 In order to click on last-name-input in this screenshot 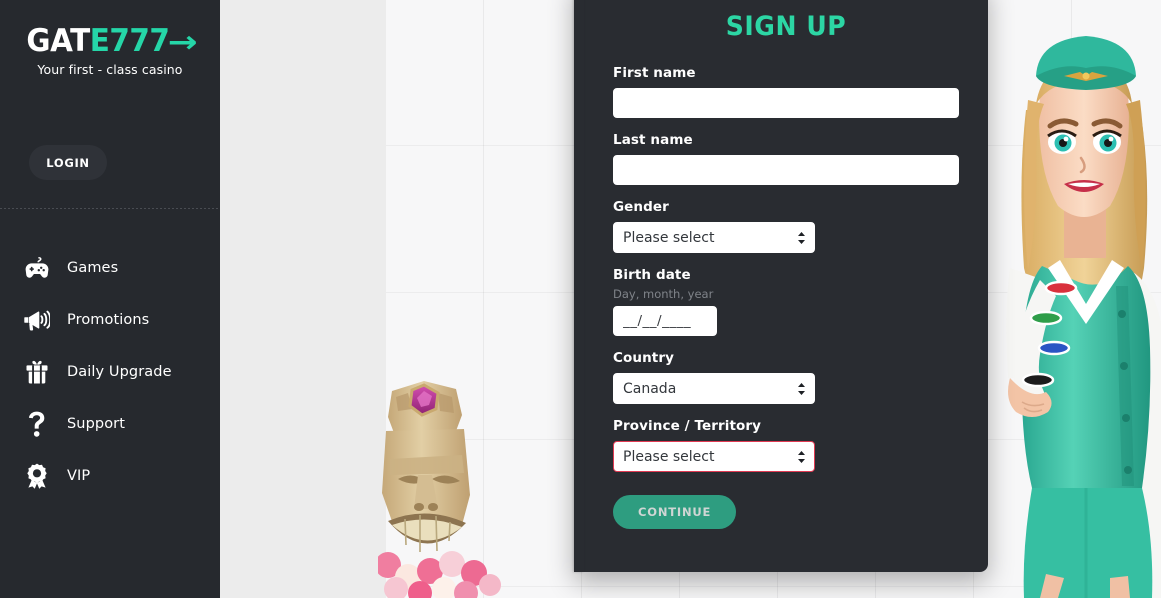, I will do `click(786, 170)`.